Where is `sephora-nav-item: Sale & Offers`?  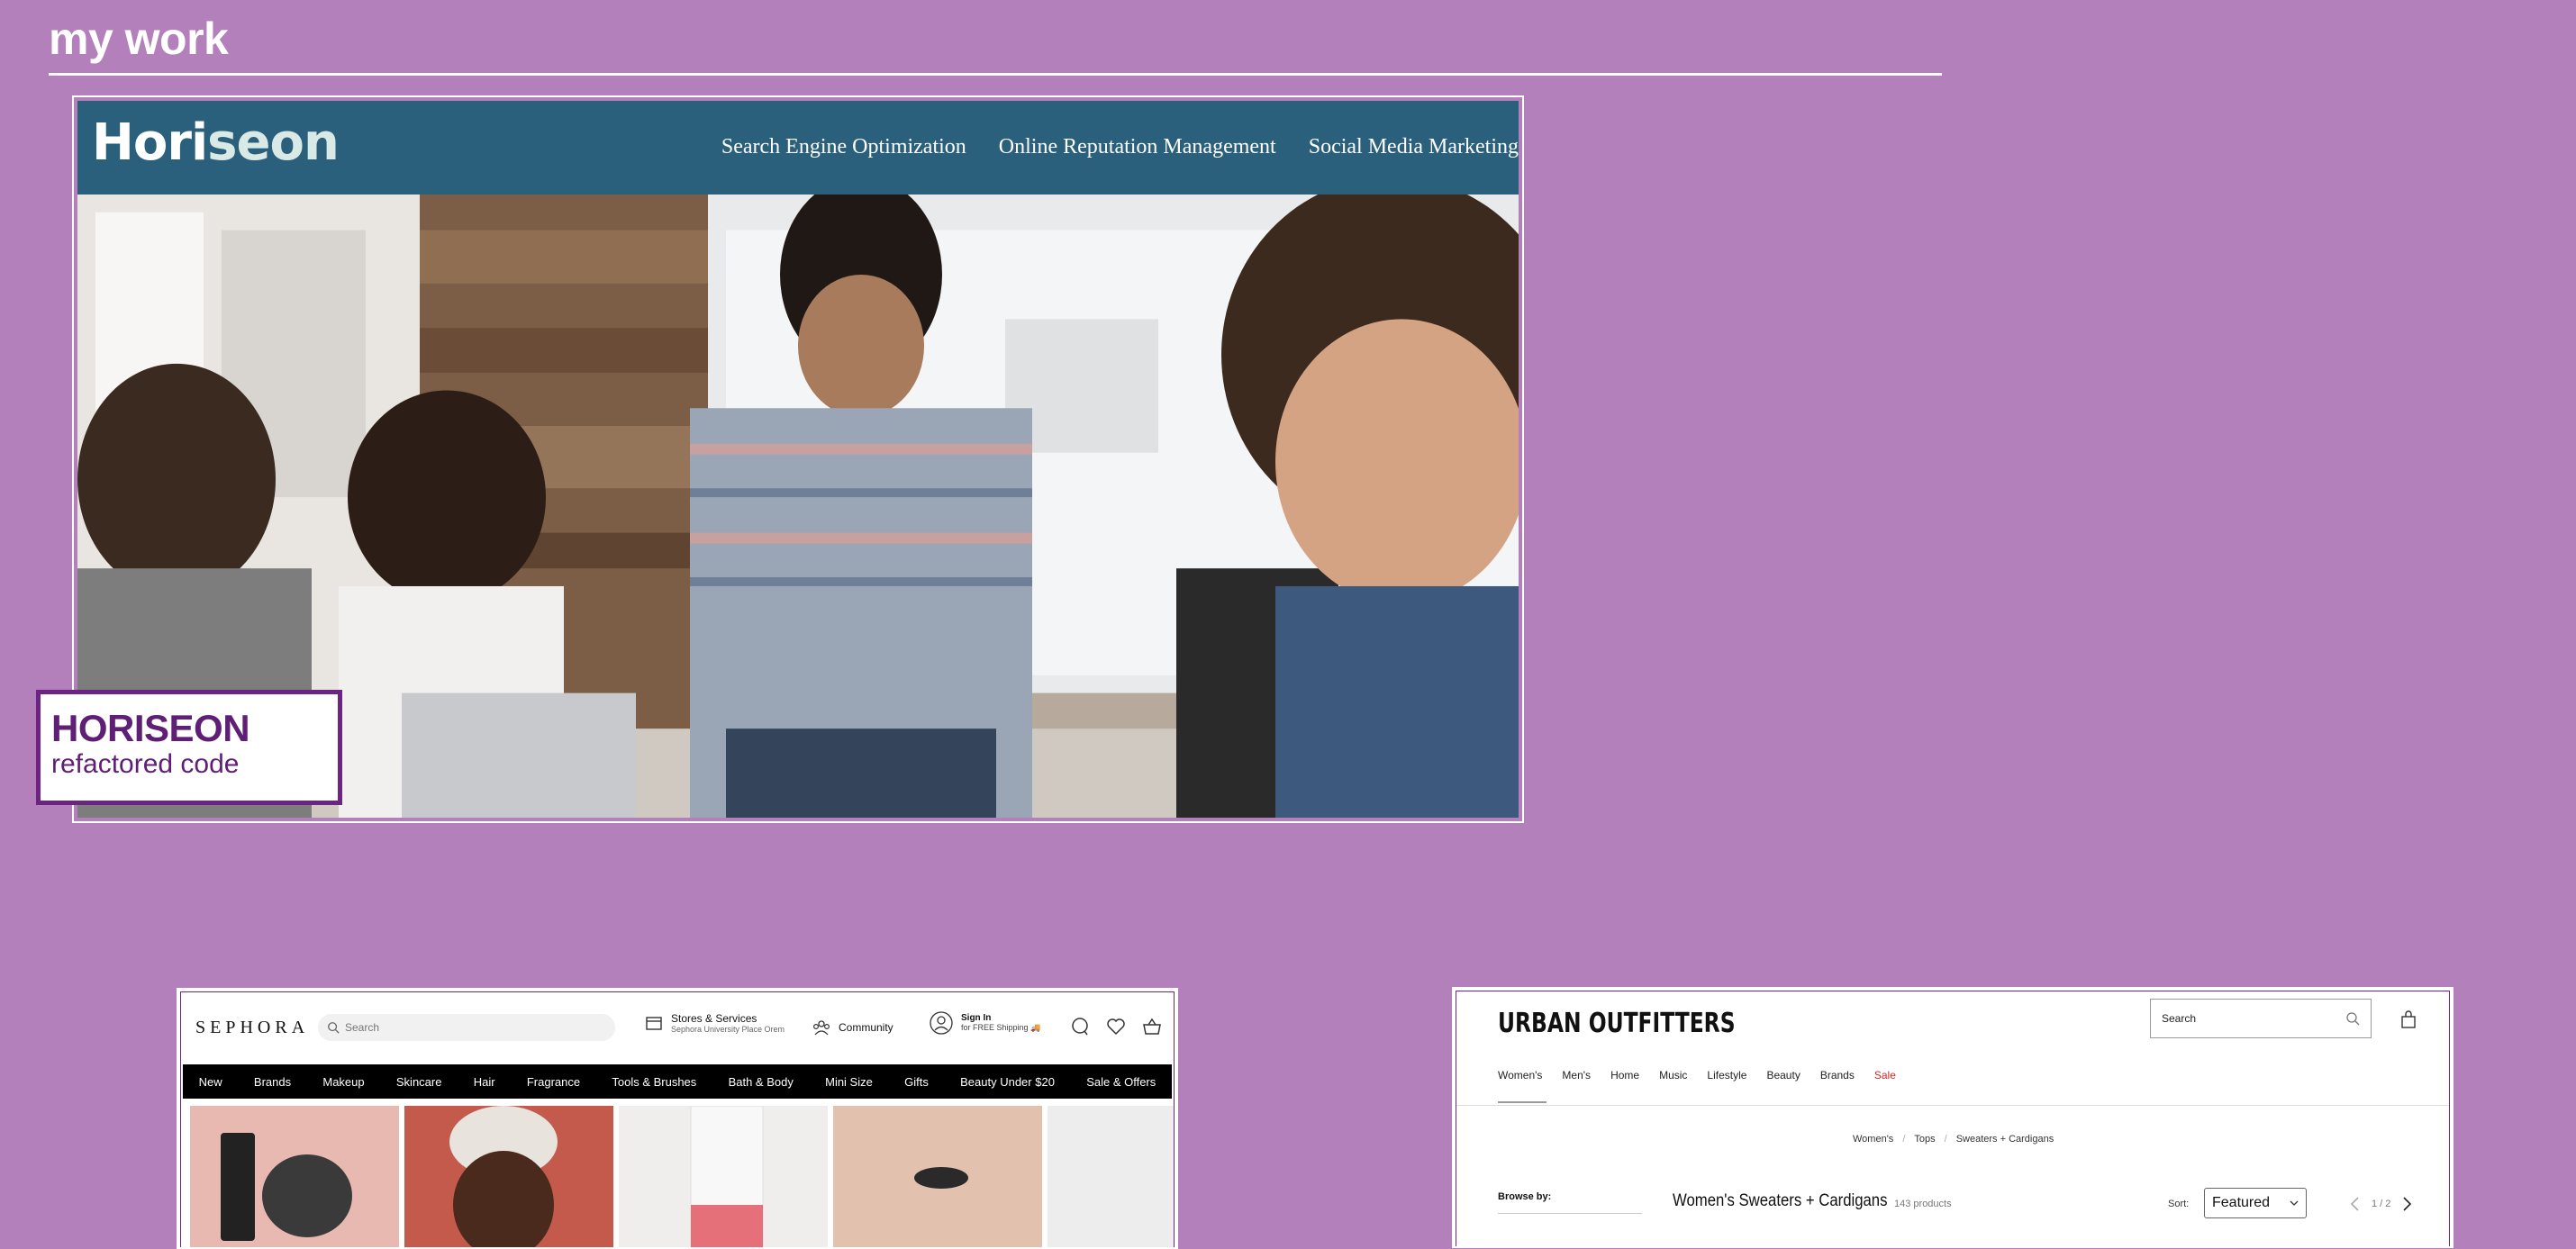 sephora-nav-item: Sale & Offers is located at coordinates (1121, 1082).